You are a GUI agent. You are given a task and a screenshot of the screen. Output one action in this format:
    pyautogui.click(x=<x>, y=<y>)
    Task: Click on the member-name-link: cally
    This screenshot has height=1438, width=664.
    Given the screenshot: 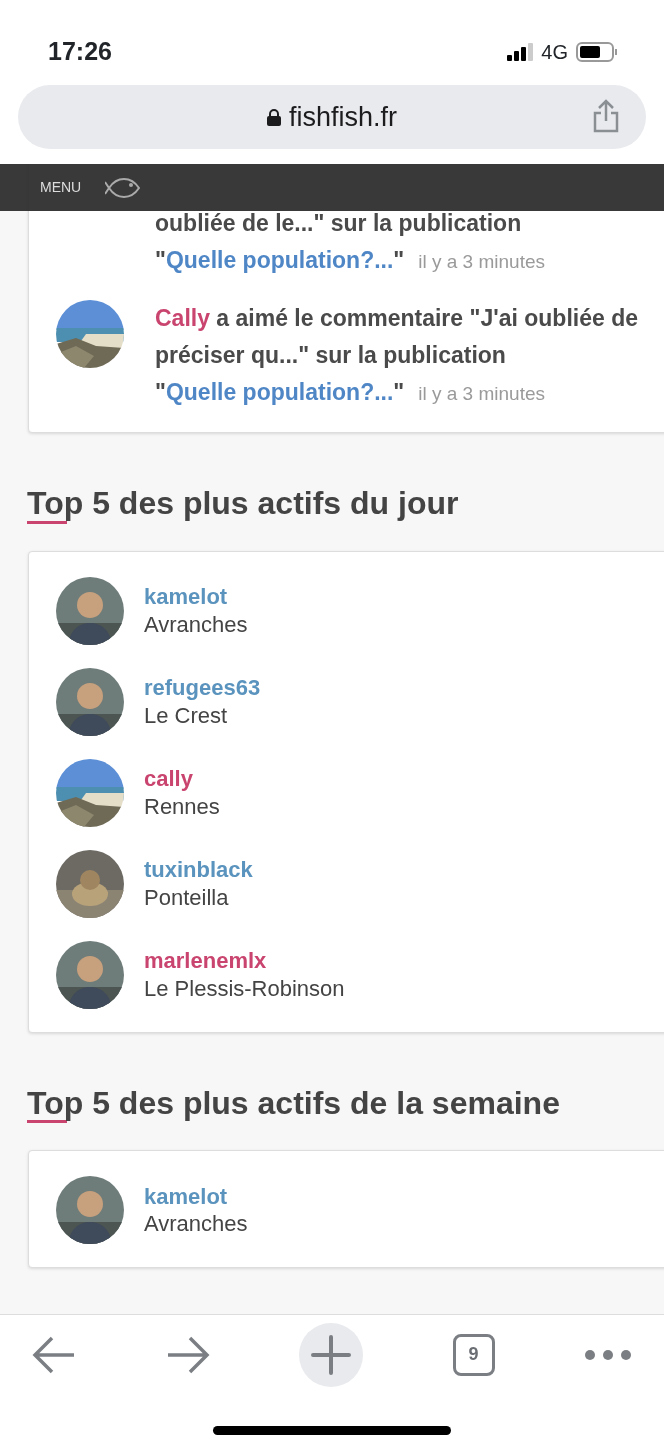 What is the action you would take?
    pyautogui.click(x=182, y=779)
    